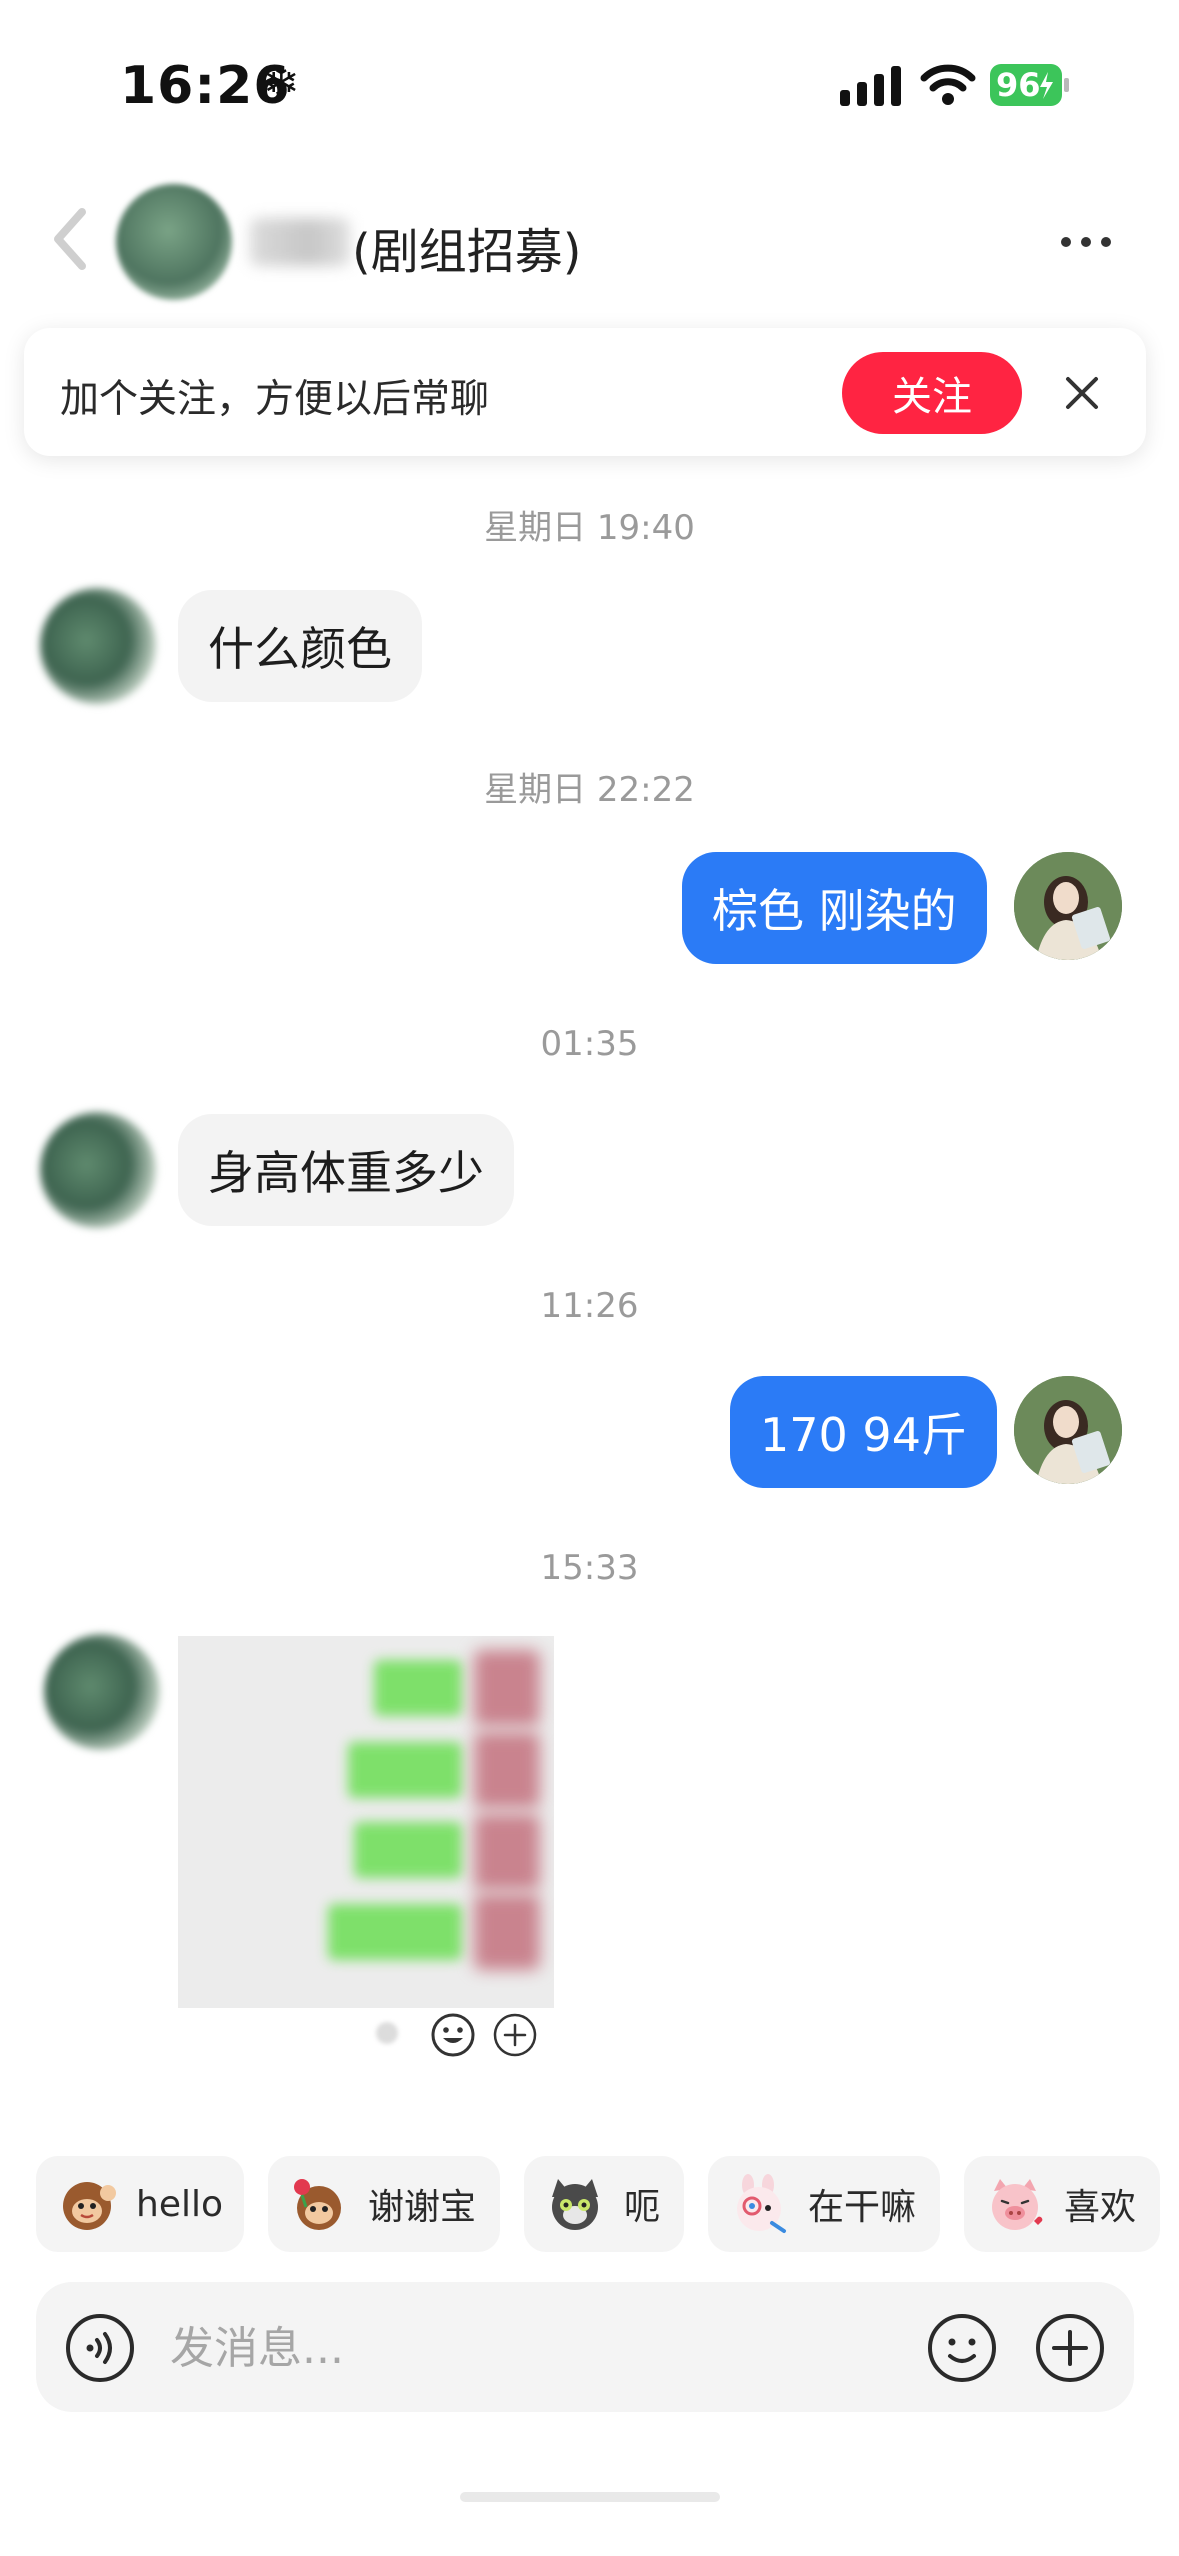 This screenshot has height=2556, width=1179. Describe the element at coordinates (589, 1306) in the screenshot. I see `message-timestamp: 11:26` at that location.